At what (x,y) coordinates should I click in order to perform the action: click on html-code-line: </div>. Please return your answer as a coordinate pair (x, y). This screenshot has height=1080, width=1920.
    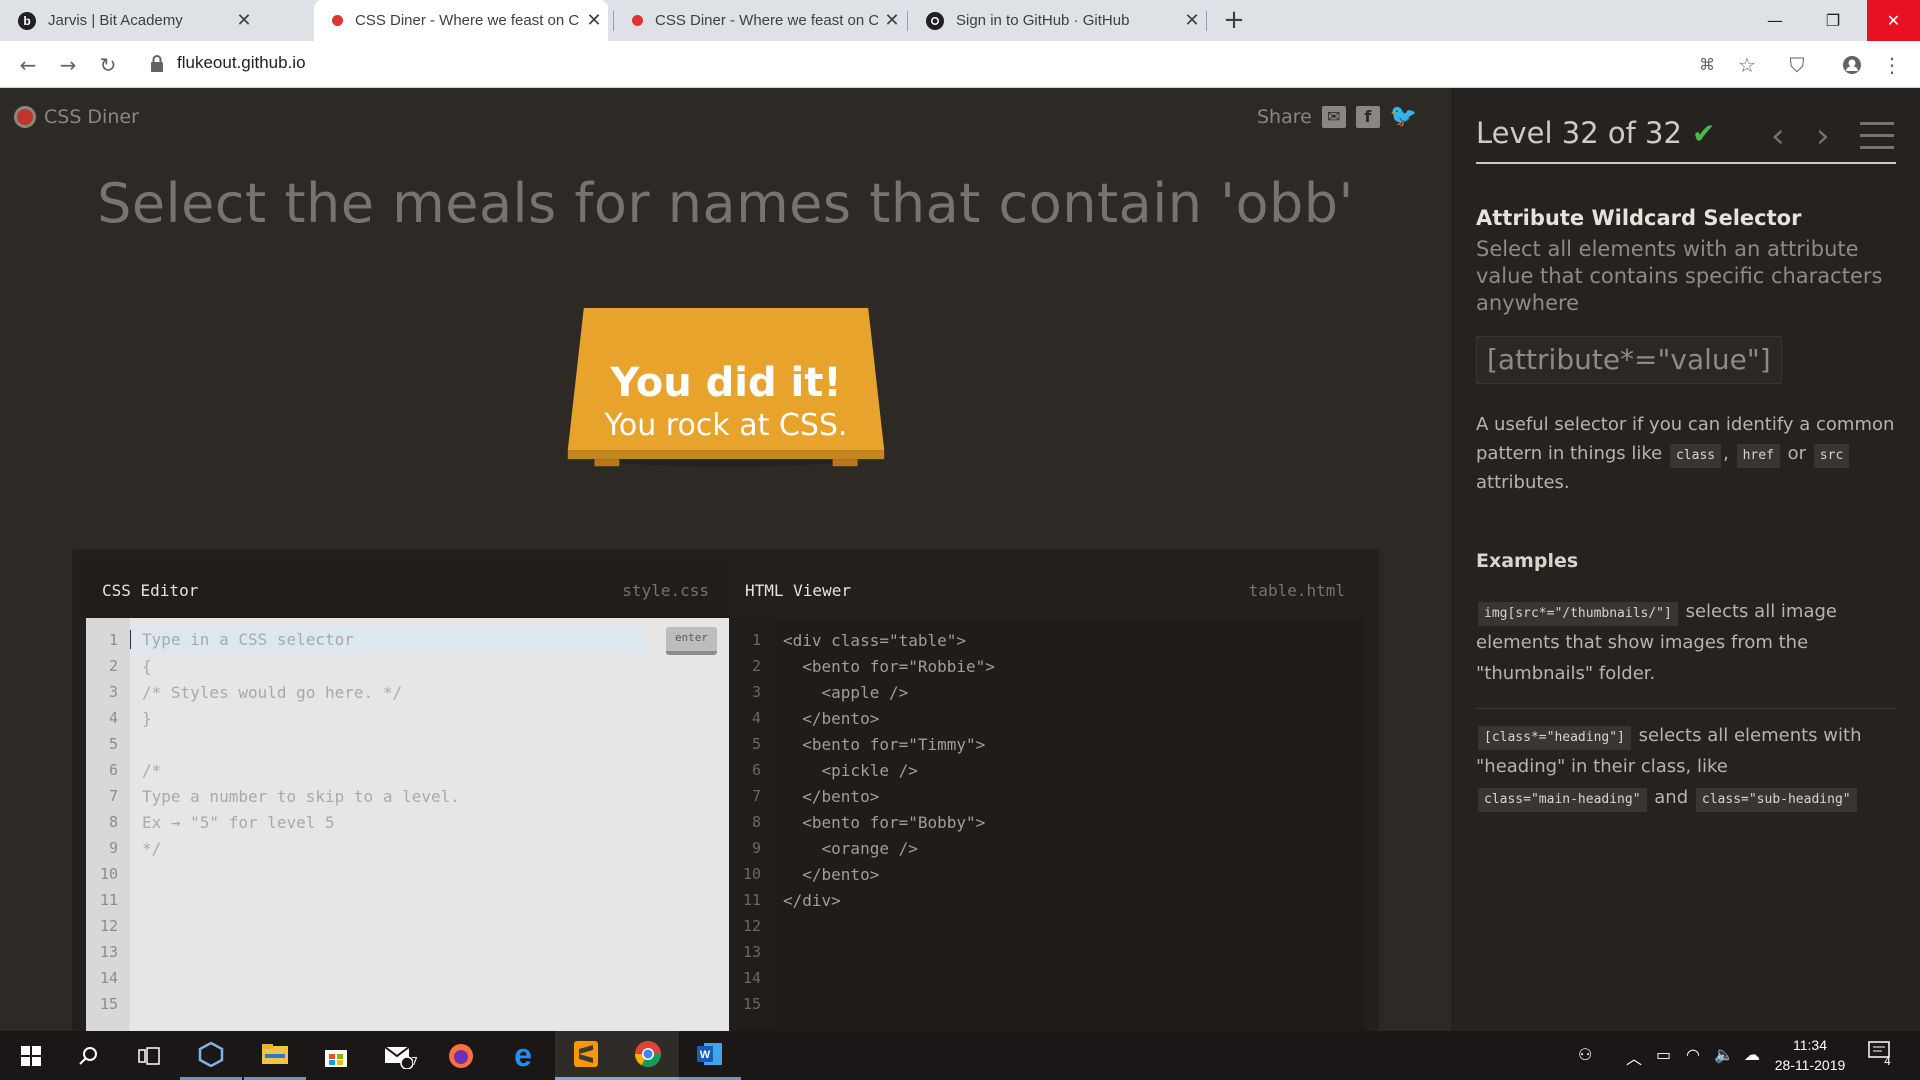
    Looking at the image, I should click on (812, 900).